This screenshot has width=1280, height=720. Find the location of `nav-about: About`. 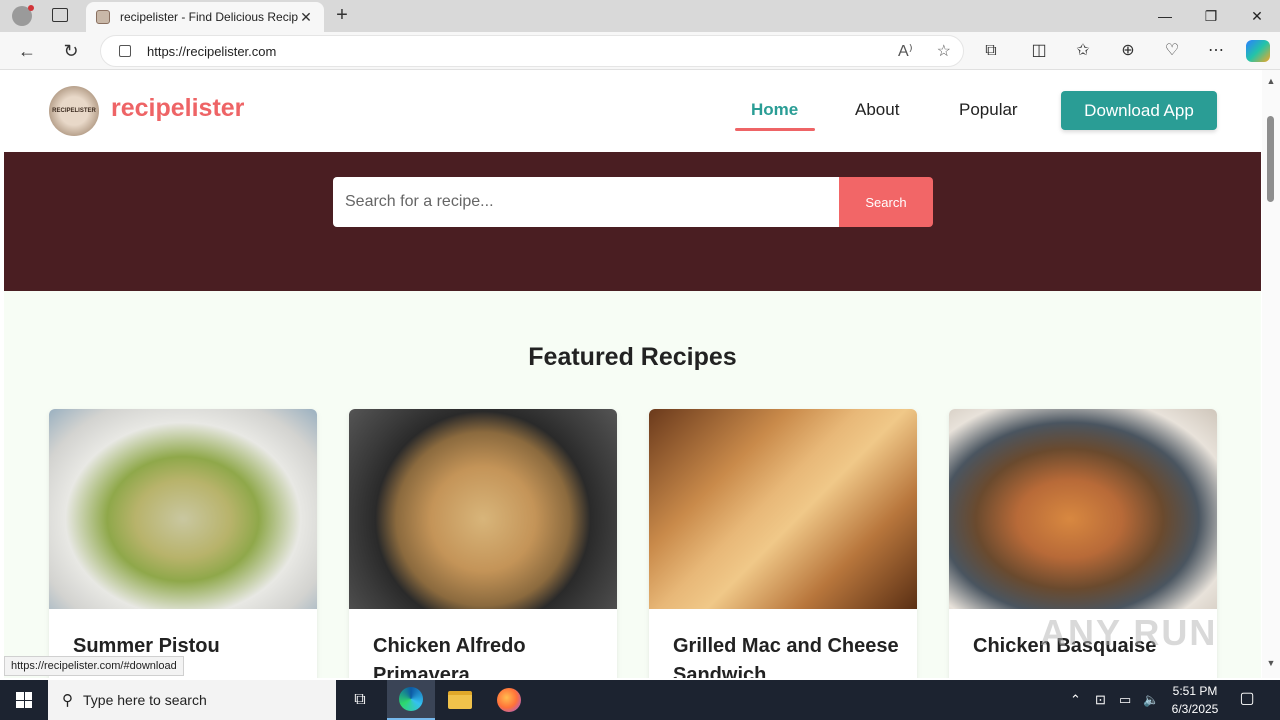

nav-about: About is located at coordinates (877, 110).